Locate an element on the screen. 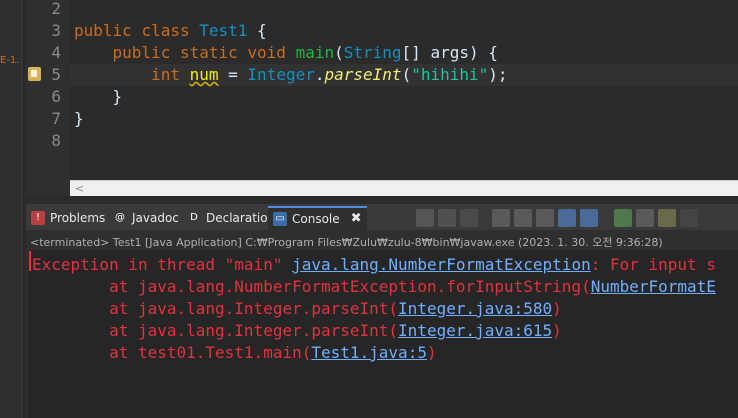 The width and height of the screenshot is (738, 418). code-token: num is located at coordinates (204, 74).